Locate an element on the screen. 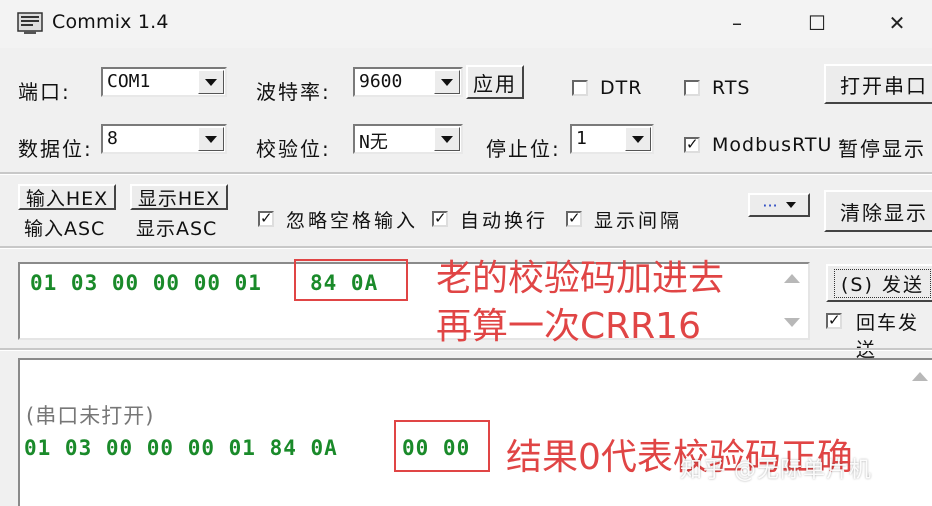 The image size is (932, 506). display-hex-toggle: 显示HEX is located at coordinates (179, 197).